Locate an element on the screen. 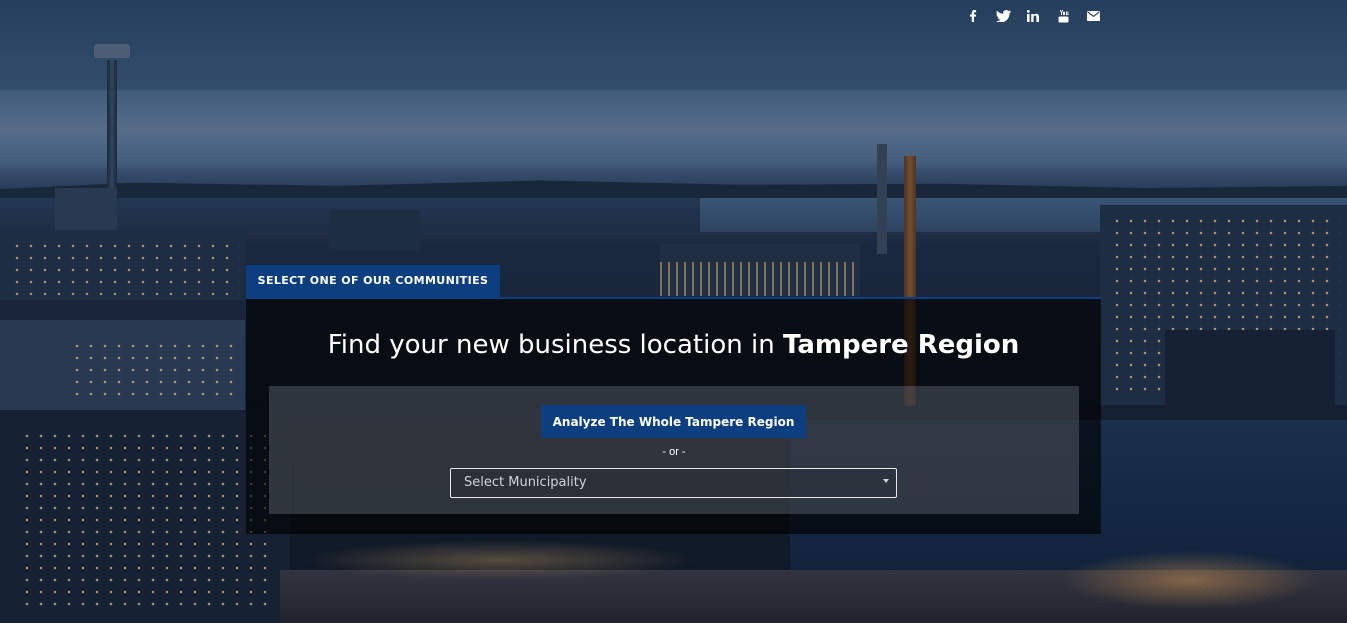  municipality-select-placeholder: Select Municipality is located at coordinates (525, 482).